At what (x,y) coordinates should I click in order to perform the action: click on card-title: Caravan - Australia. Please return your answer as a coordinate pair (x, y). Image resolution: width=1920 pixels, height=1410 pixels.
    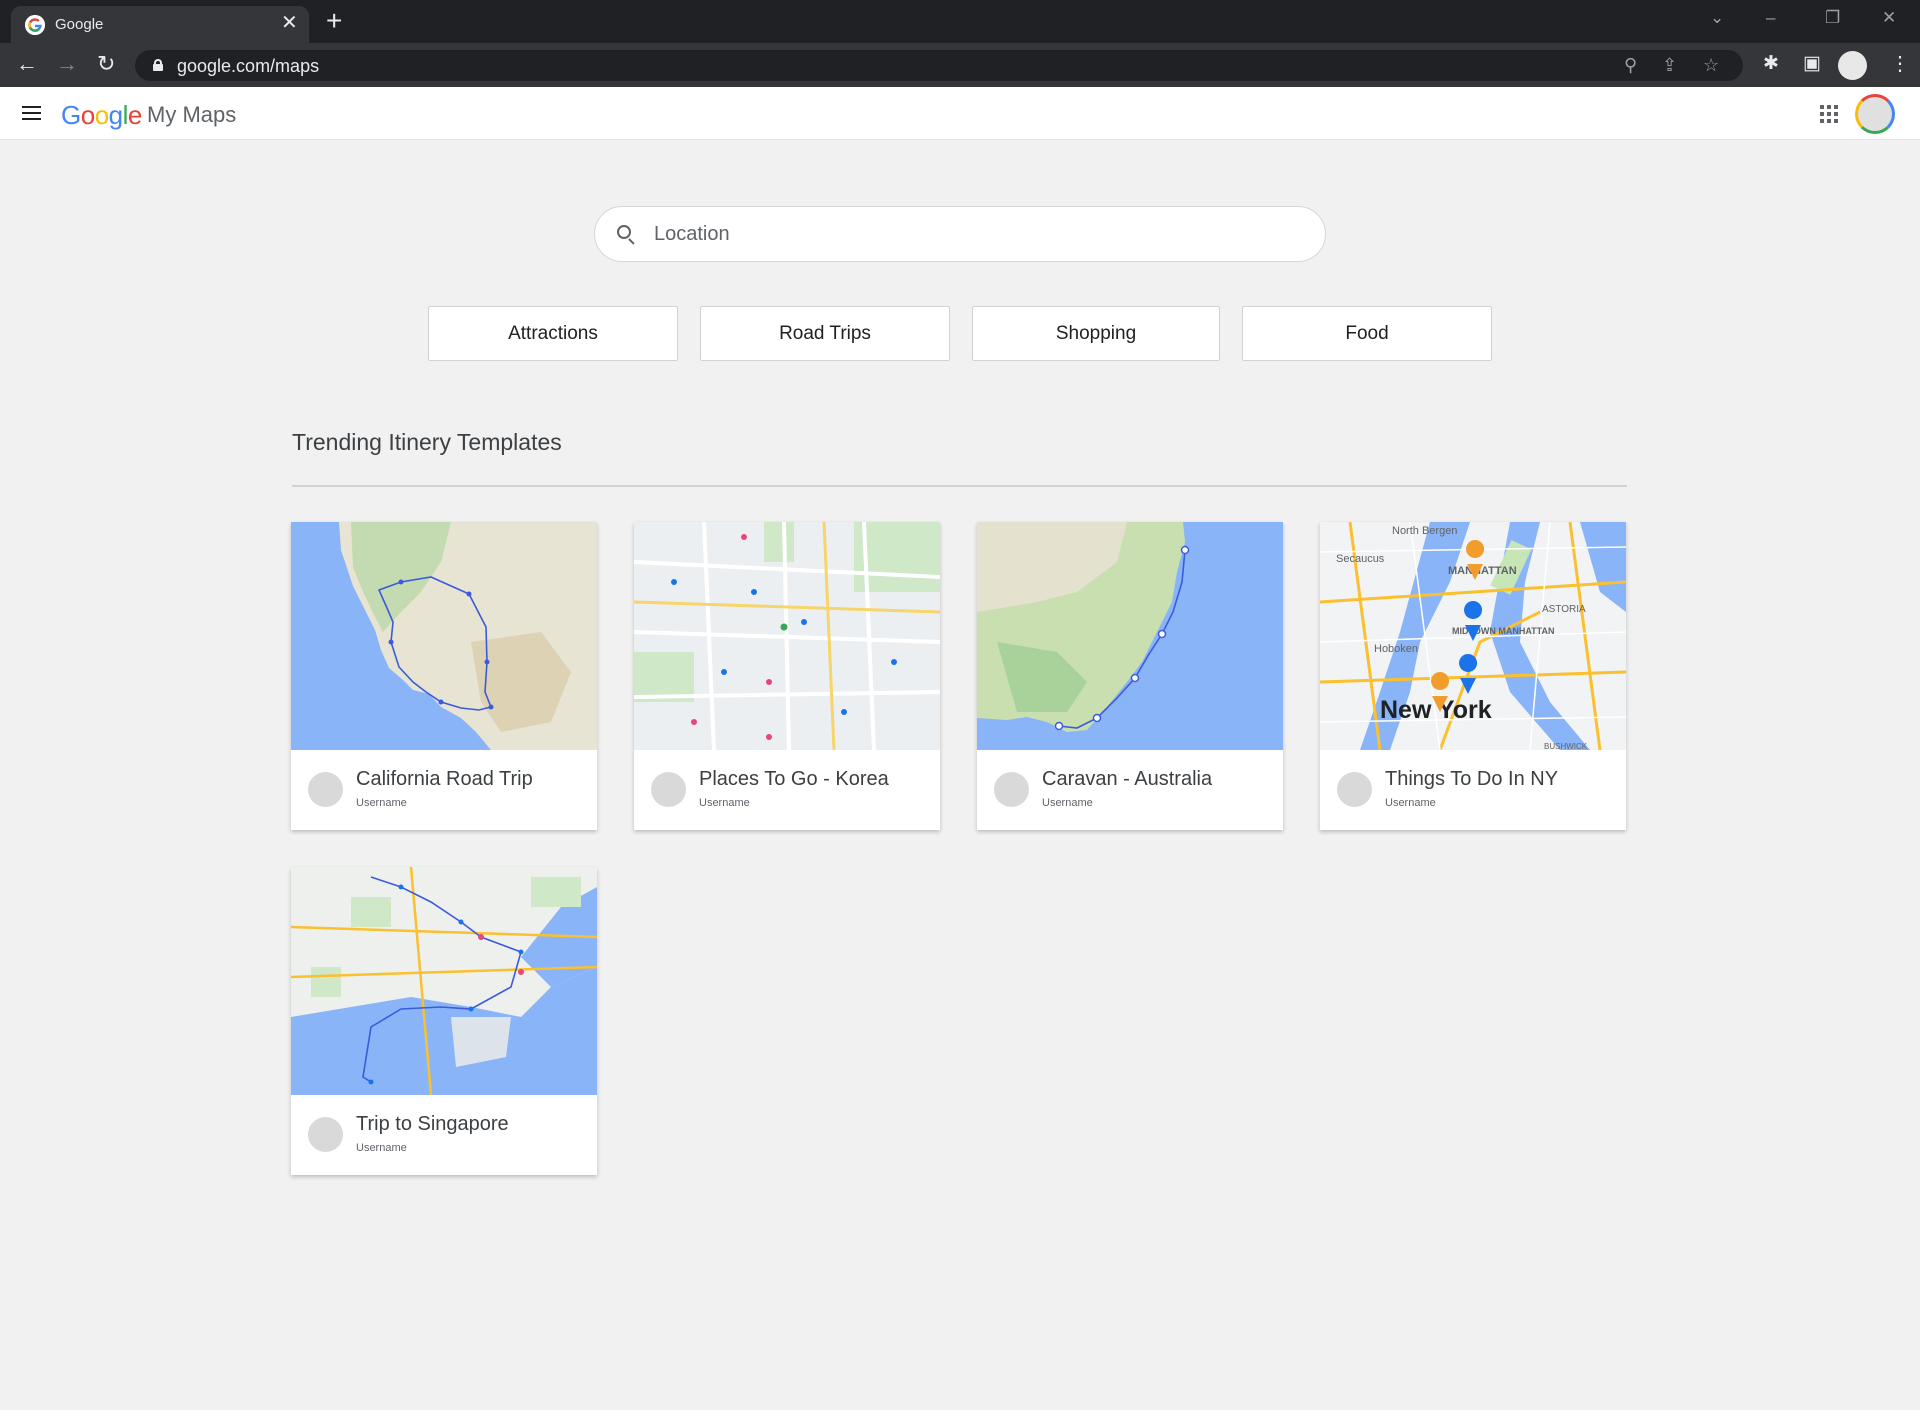
    Looking at the image, I should click on (1127, 779).